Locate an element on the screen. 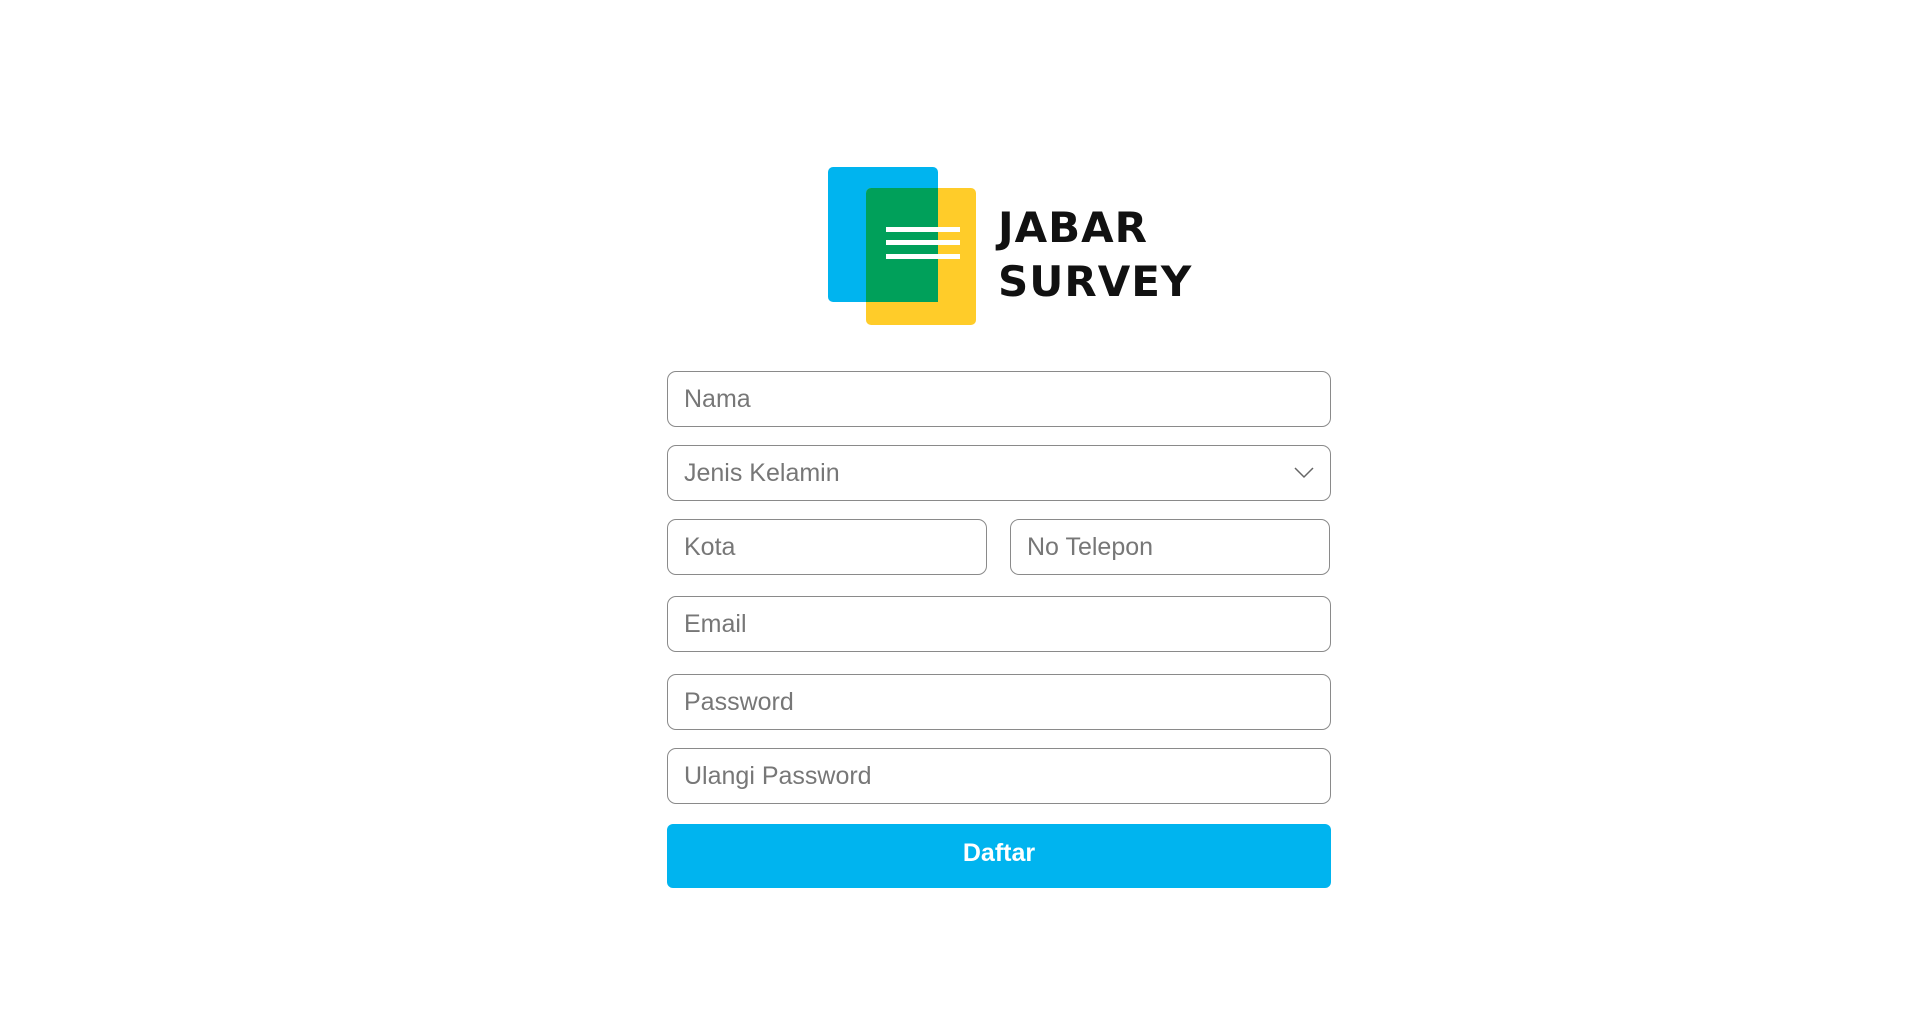  city-input is located at coordinates (827, 547).